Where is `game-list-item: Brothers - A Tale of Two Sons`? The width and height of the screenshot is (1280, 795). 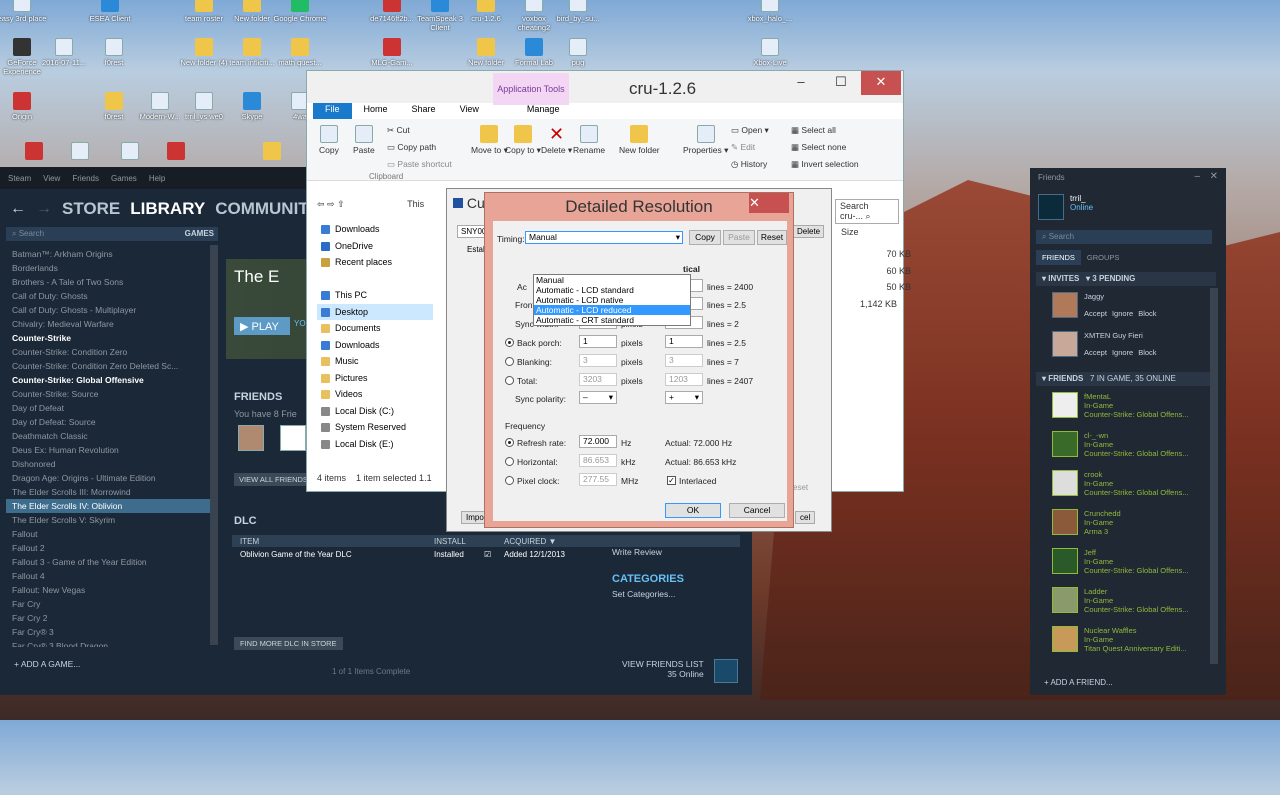
game-list-item: Brothers - A Tale of Two Sons is located at coordinates (112, 282).